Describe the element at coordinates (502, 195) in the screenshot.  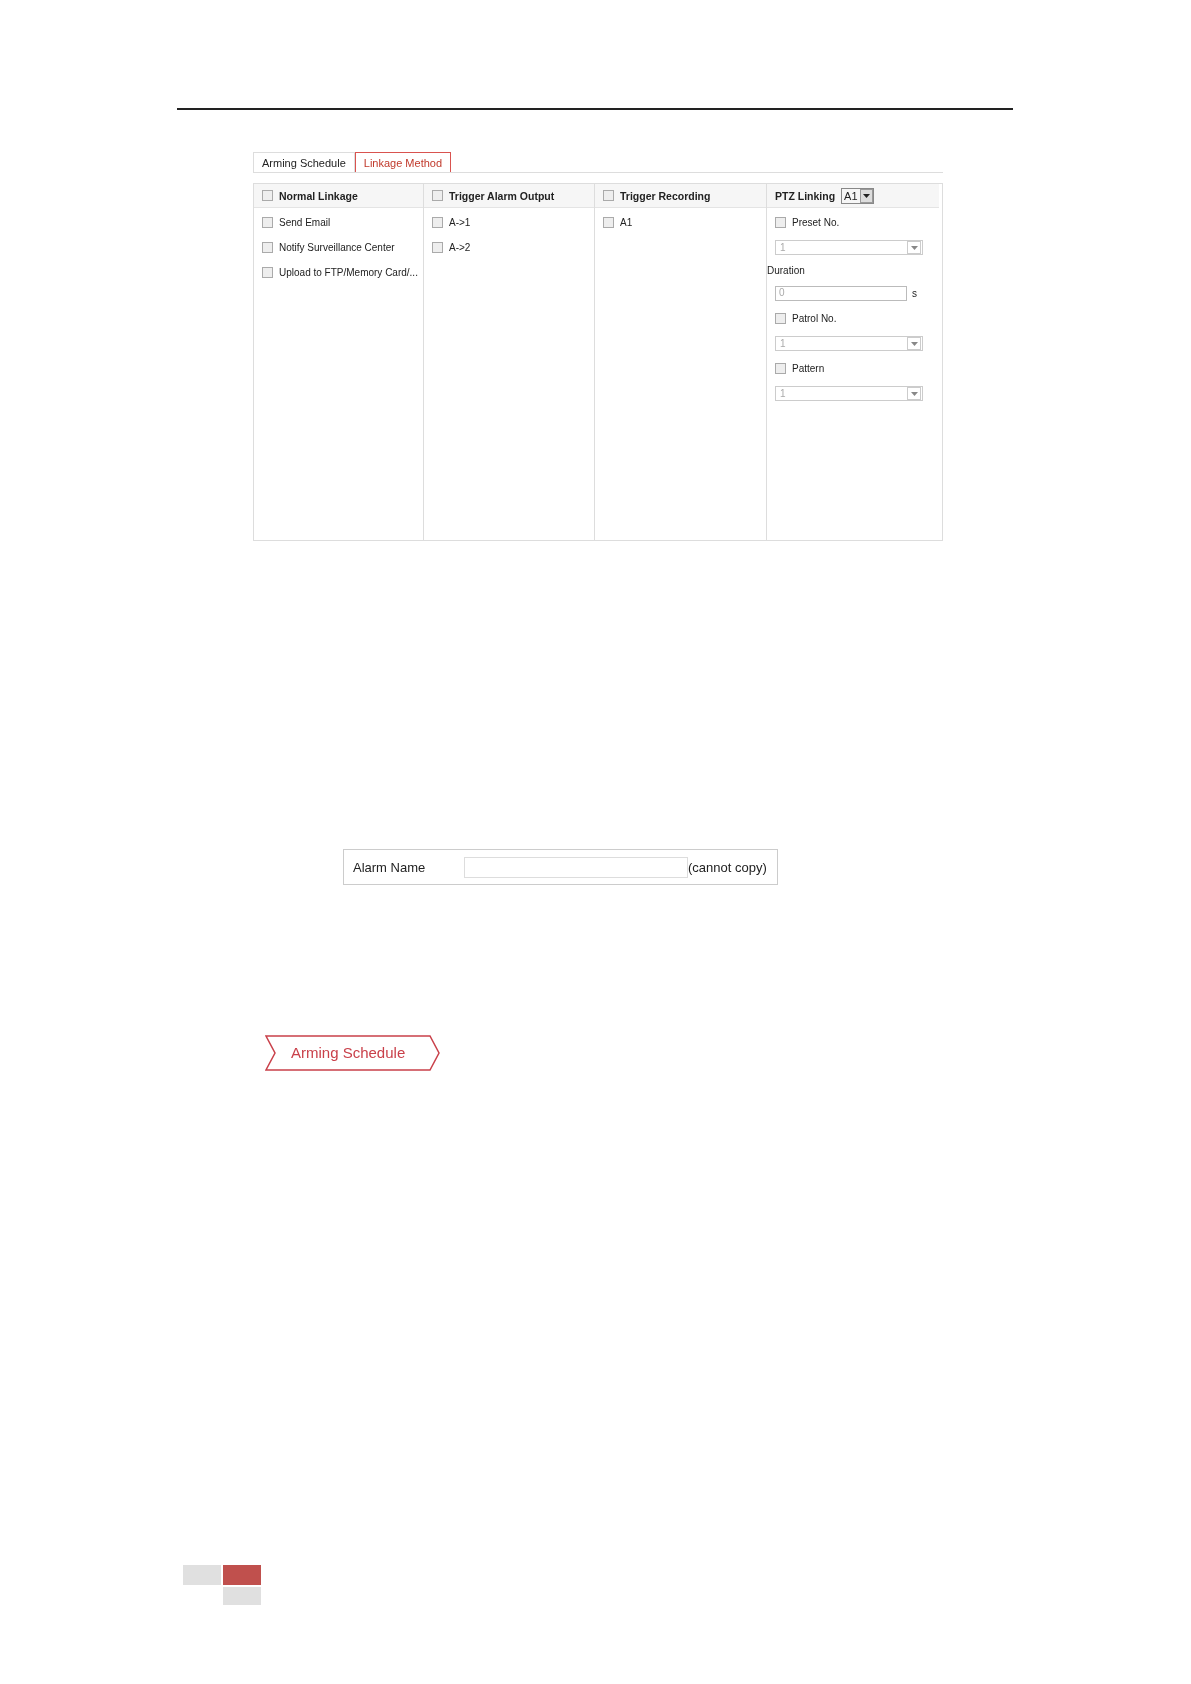
I see `column-title: Trigger Alarm Output` at that location.